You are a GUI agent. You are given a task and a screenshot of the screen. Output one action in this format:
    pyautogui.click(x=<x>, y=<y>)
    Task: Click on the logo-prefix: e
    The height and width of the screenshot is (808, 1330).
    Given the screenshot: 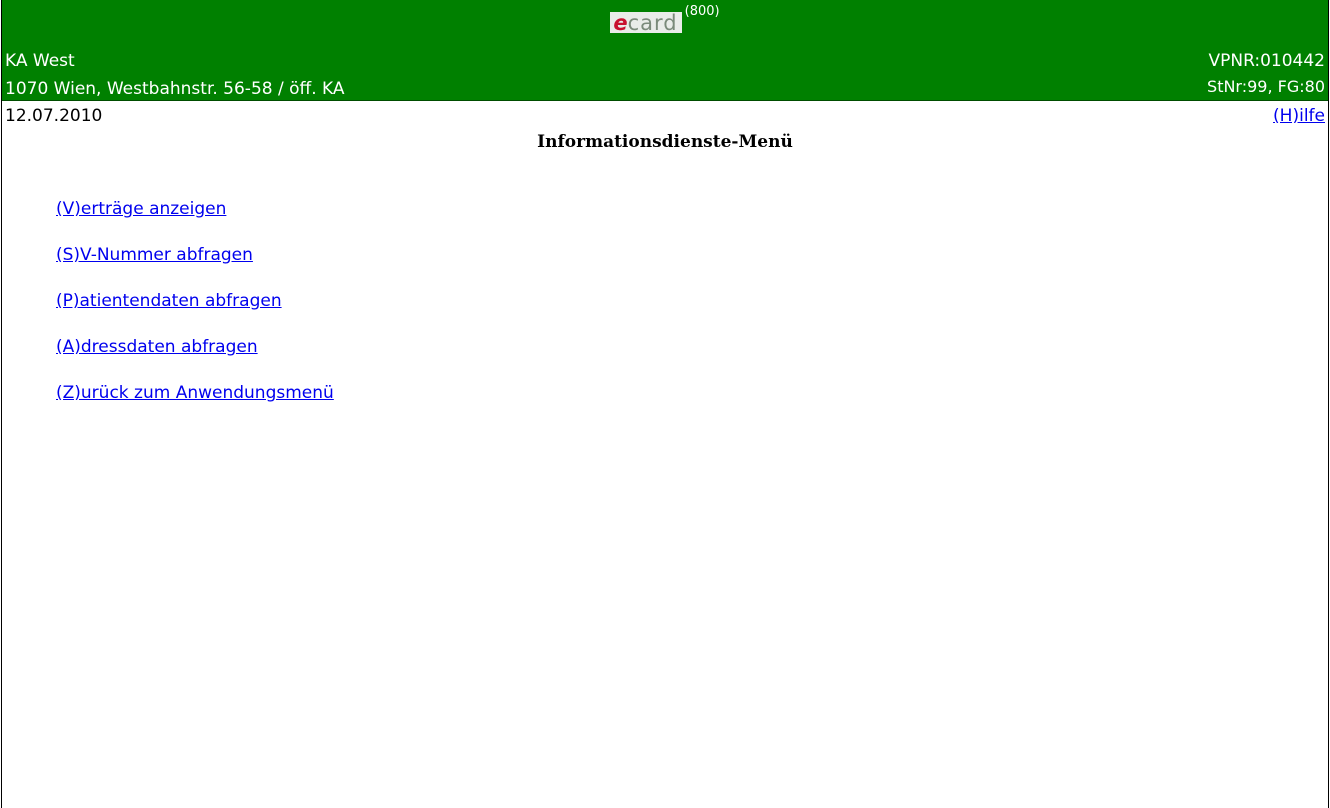 What is the action you would take?
    pyautogui.click(x=620, y=23)
    